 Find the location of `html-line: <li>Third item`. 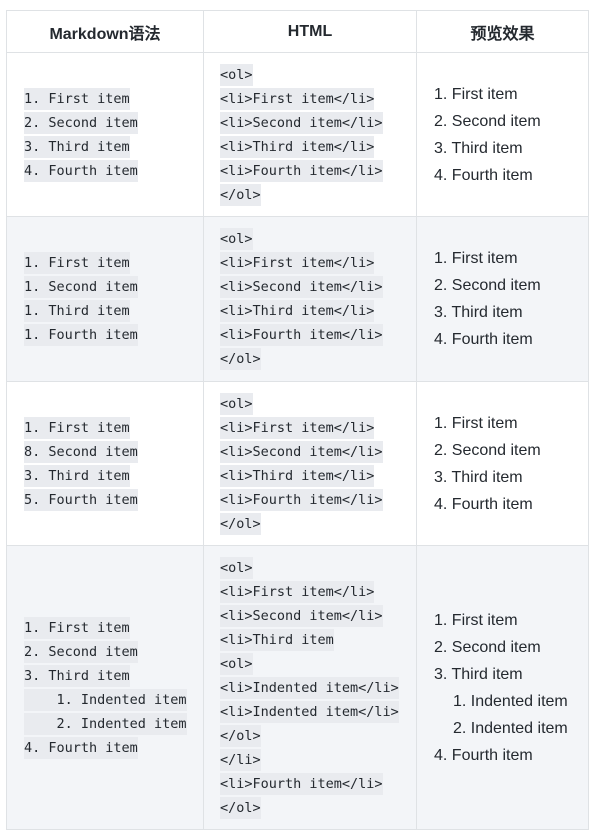

html-line: <li>Third item is located at coordinates (277, 639).